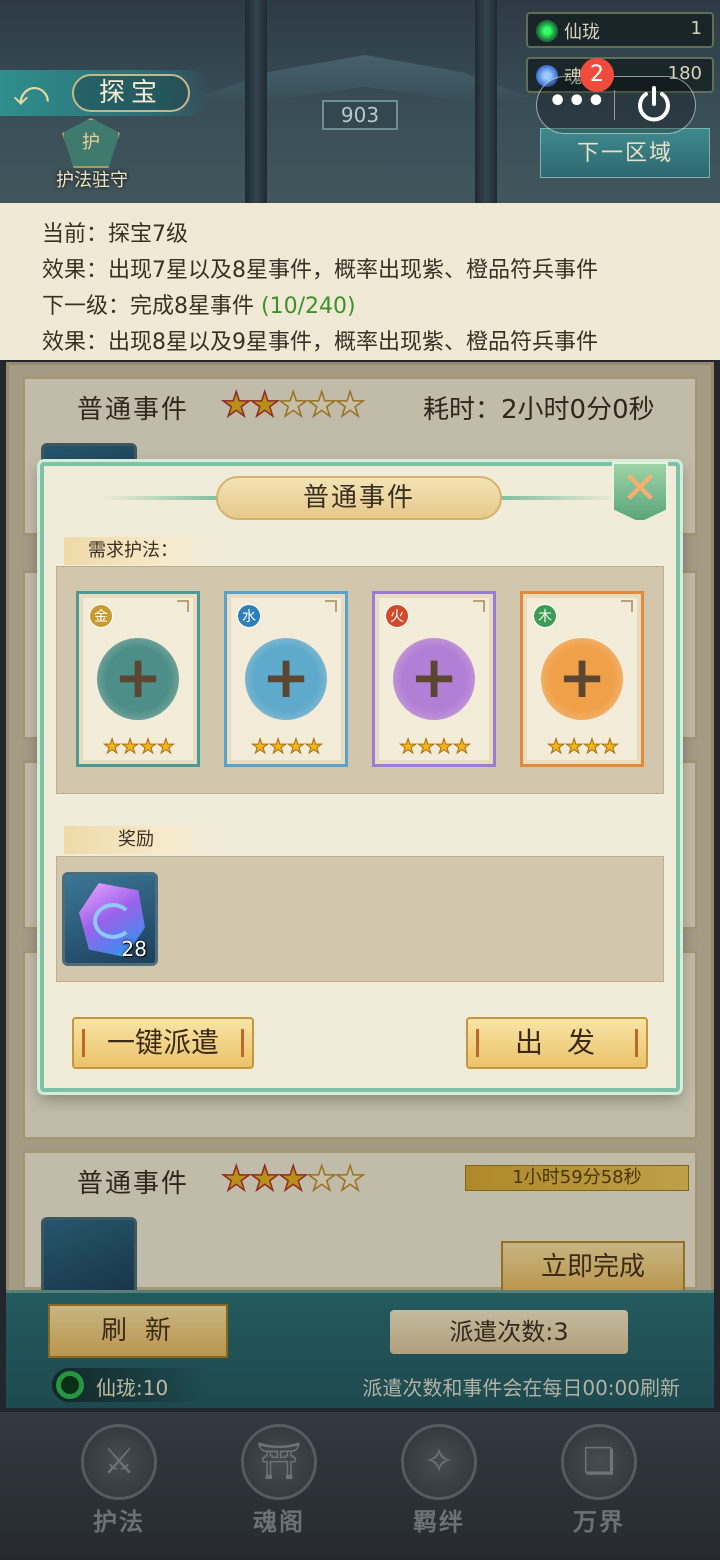 The height and width of the screenshot is (1560, 720). Describe the element at coordinates (599, 1522) in the screenshot. I see `nav-label: 万界` at that location.